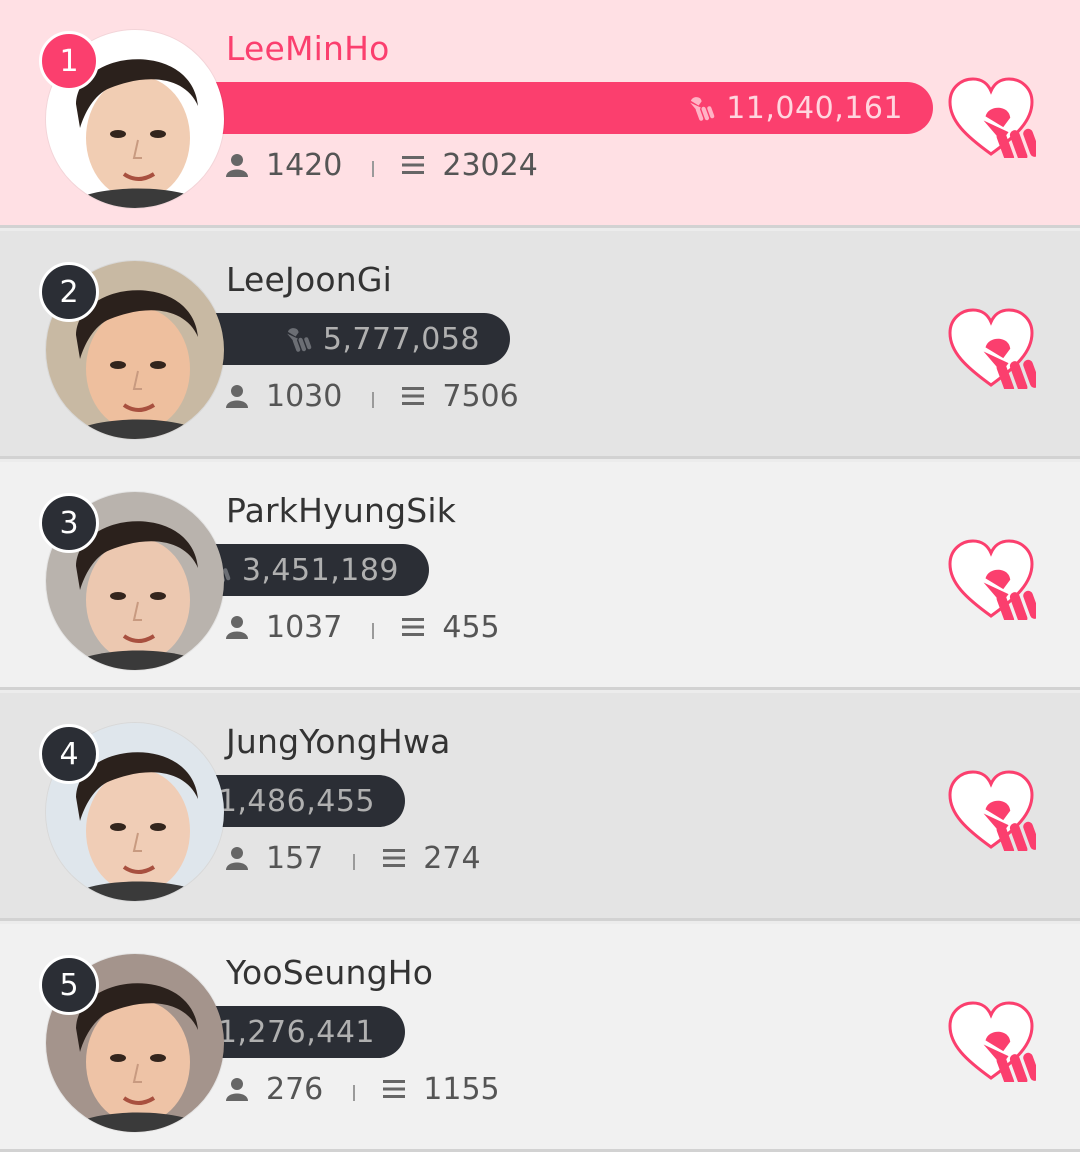  I want to click on vote-bar: 11,040,161, so click(569, 108).